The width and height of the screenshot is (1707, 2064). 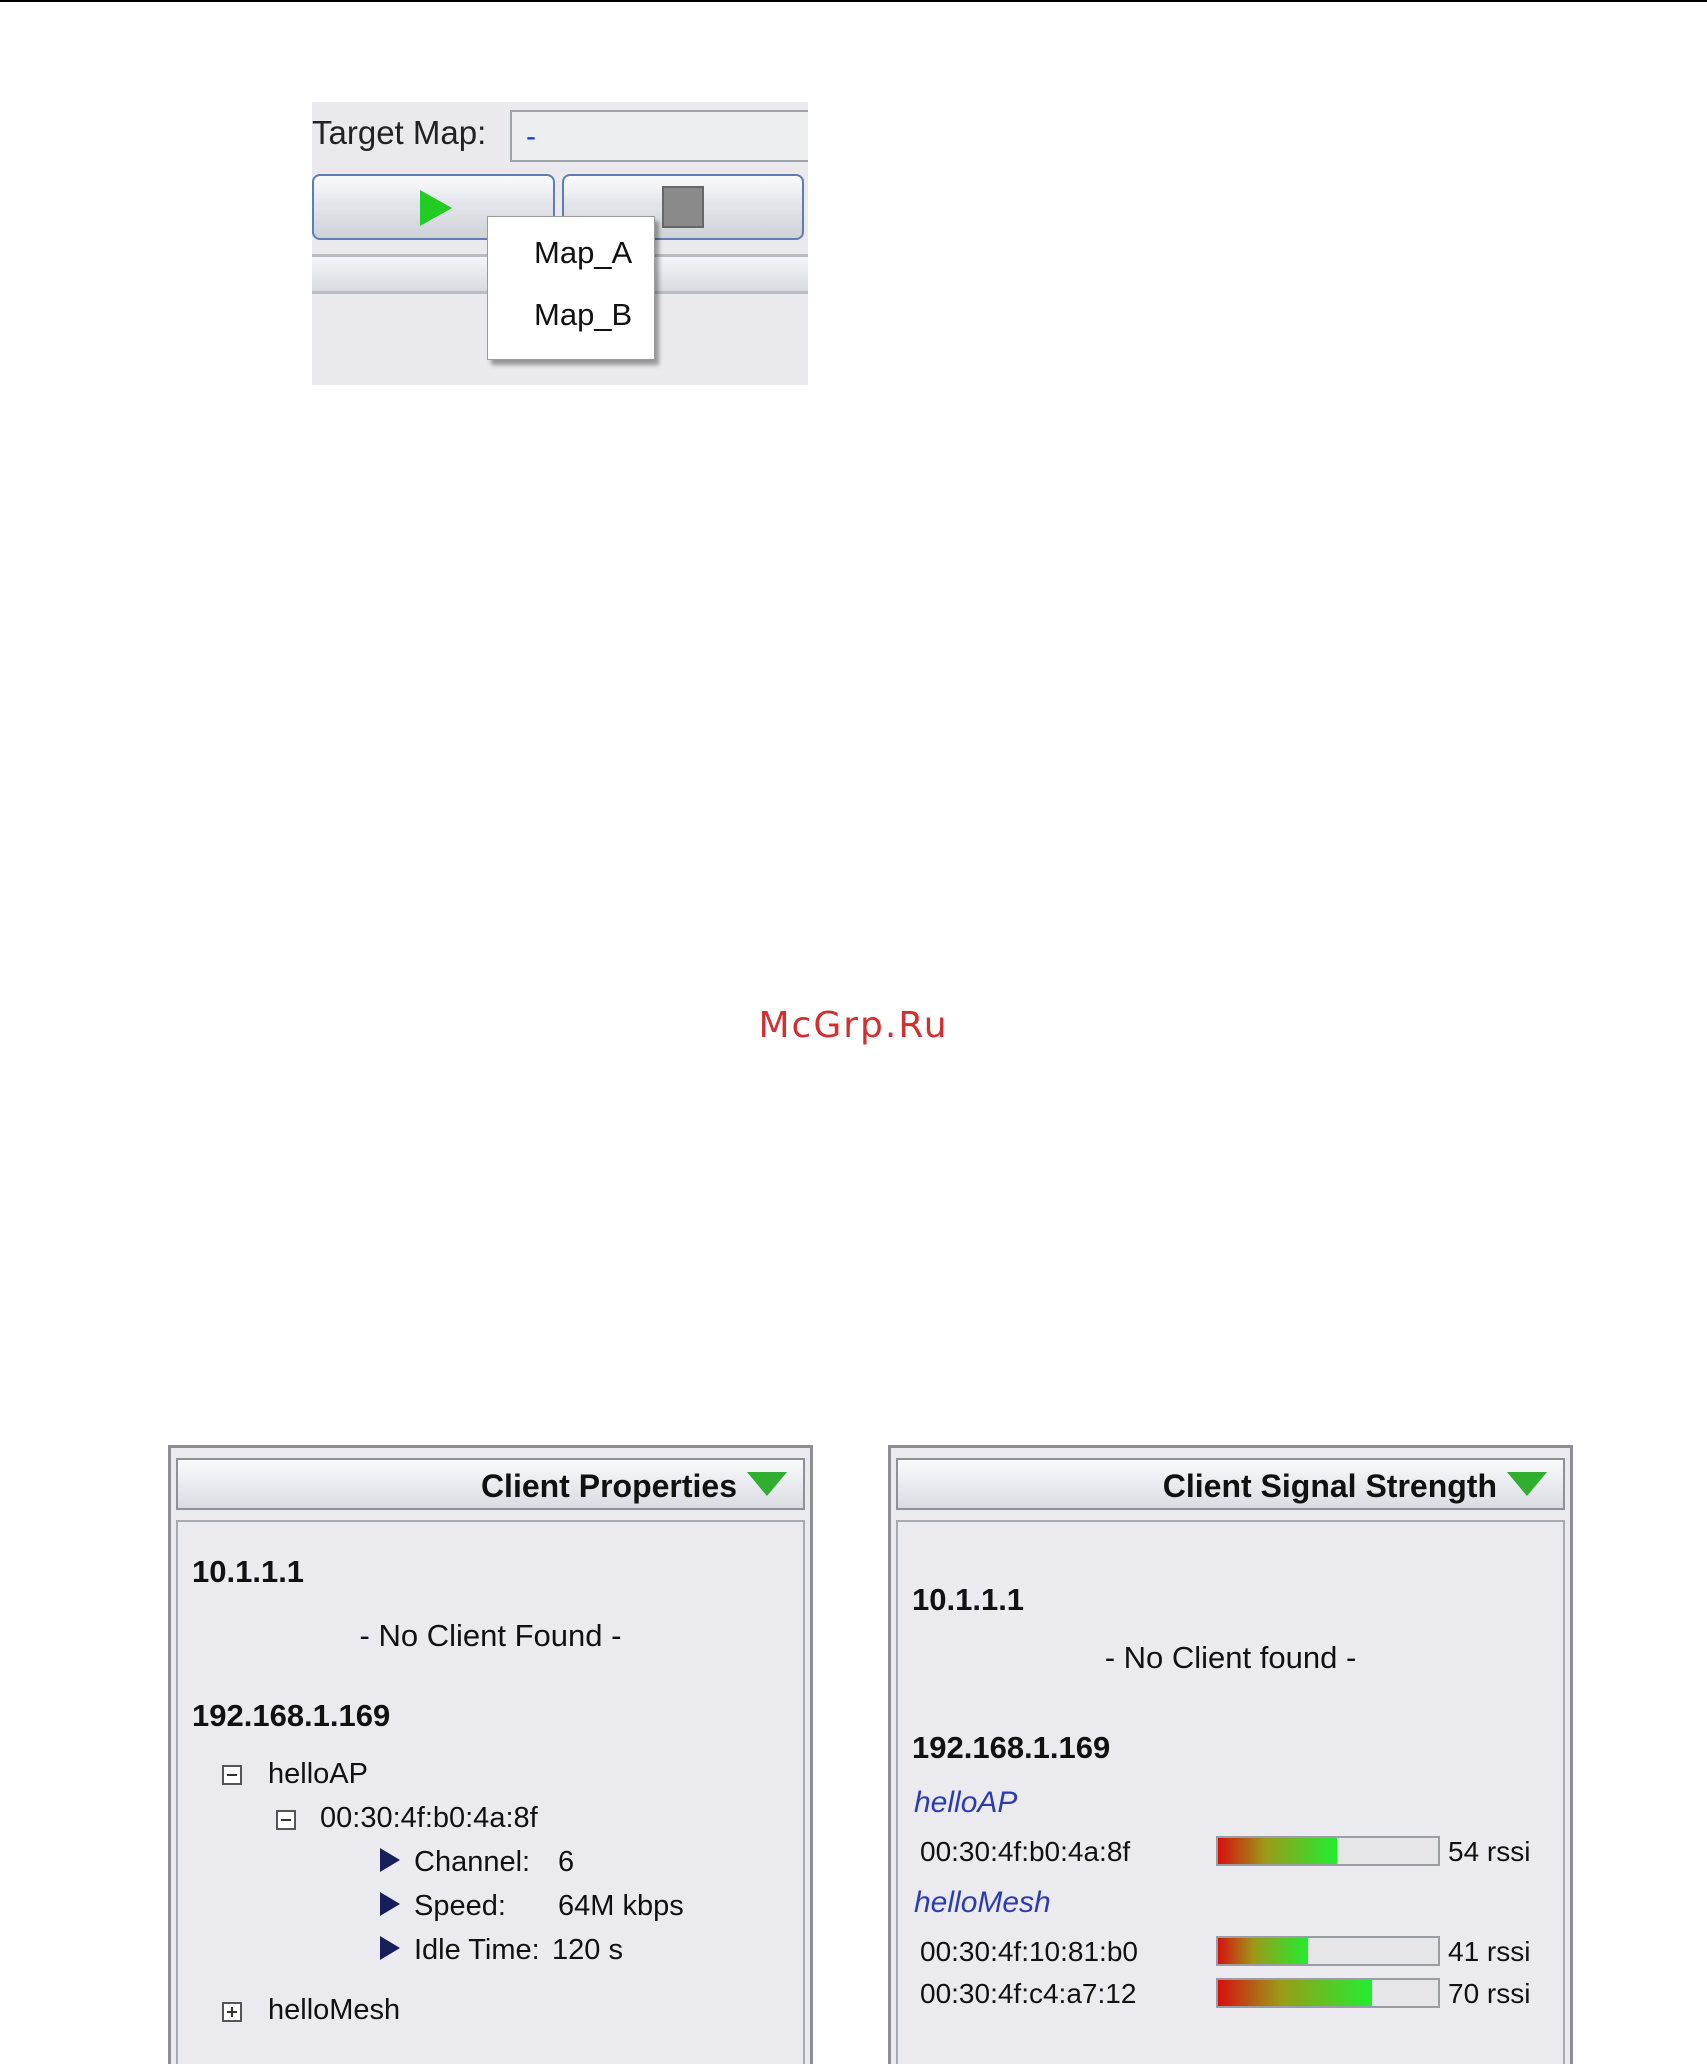 I want to click on client-mac: 00:30:4f:10:81:b0, so click(x=1029, y=1951).